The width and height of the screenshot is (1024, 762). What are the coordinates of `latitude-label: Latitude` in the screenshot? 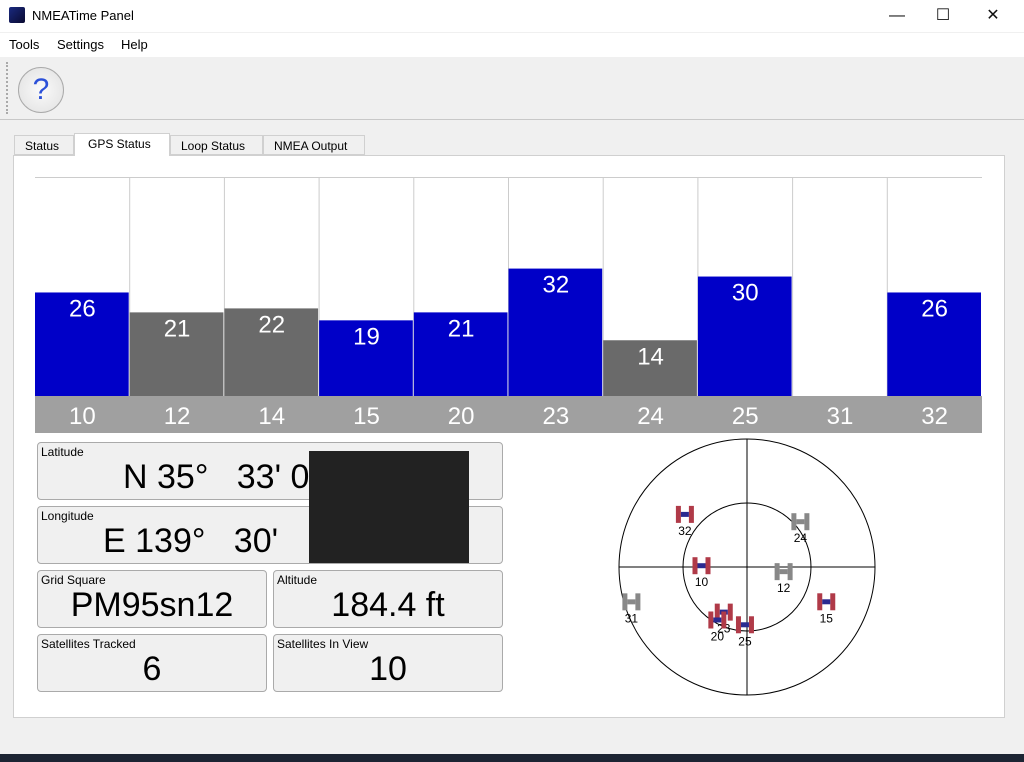 It's located at (62, 452).